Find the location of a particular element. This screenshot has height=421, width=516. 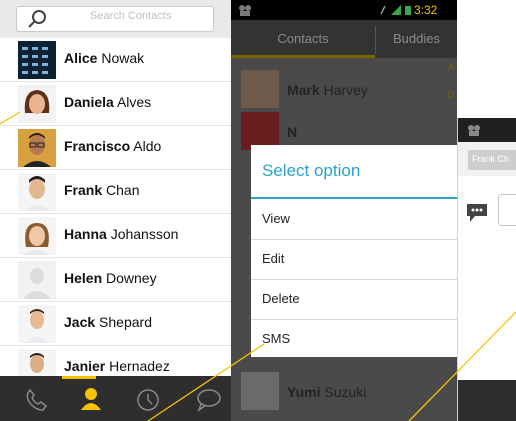

chat-bubble-icon is located at coordinates (477, 213).